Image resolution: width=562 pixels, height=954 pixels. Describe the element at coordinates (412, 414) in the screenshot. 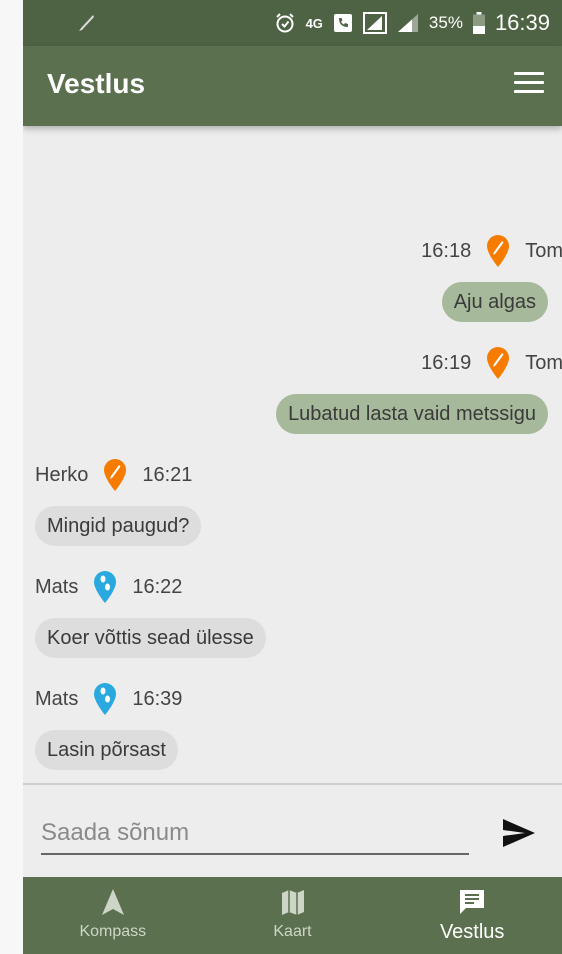

I see `message-bubble: Lubatud lasta vaid metssigu` at that location.